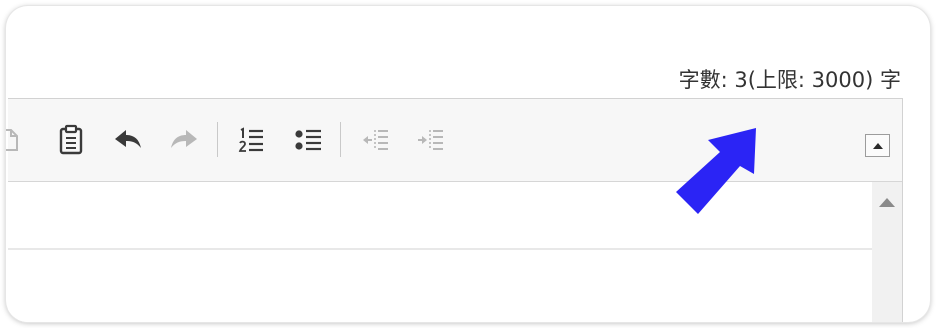 The height and width of the screenshot is (328, 938). I want to click on paste-text-button, so click(15, 140).